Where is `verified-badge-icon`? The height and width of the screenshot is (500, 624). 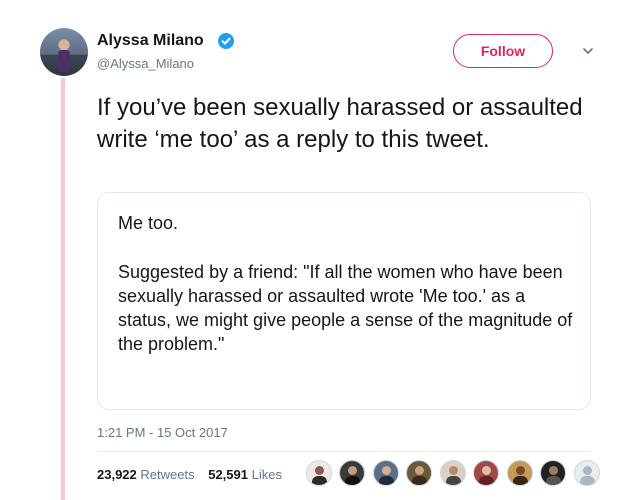 verified-badge-icon is located at coordinates (226, 41).